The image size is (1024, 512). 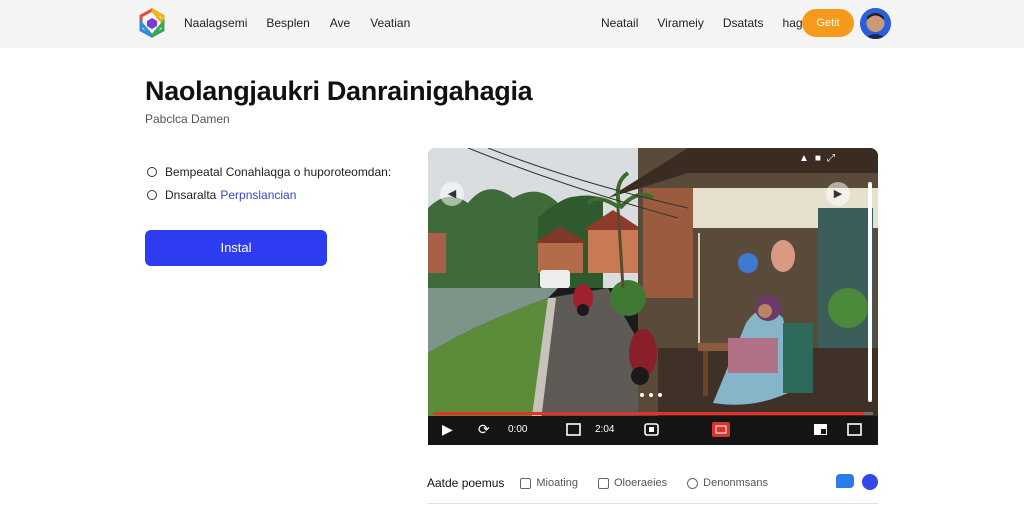 What do you see at coordinates (603, 483) in the screenshot?
I see `gallery-icon` at bounding box center [603, 483].